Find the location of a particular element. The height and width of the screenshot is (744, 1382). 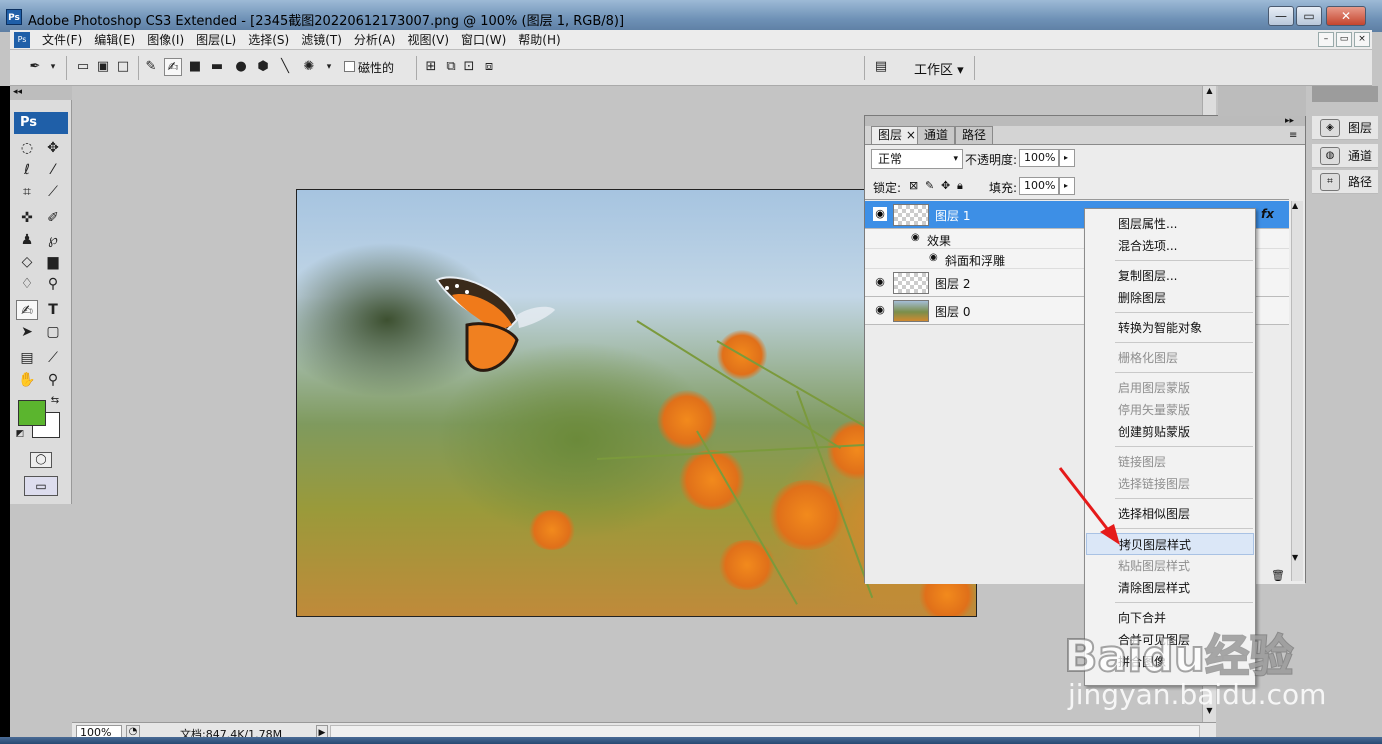

dock-collapse-icon is located at coordinates (1345, 94).